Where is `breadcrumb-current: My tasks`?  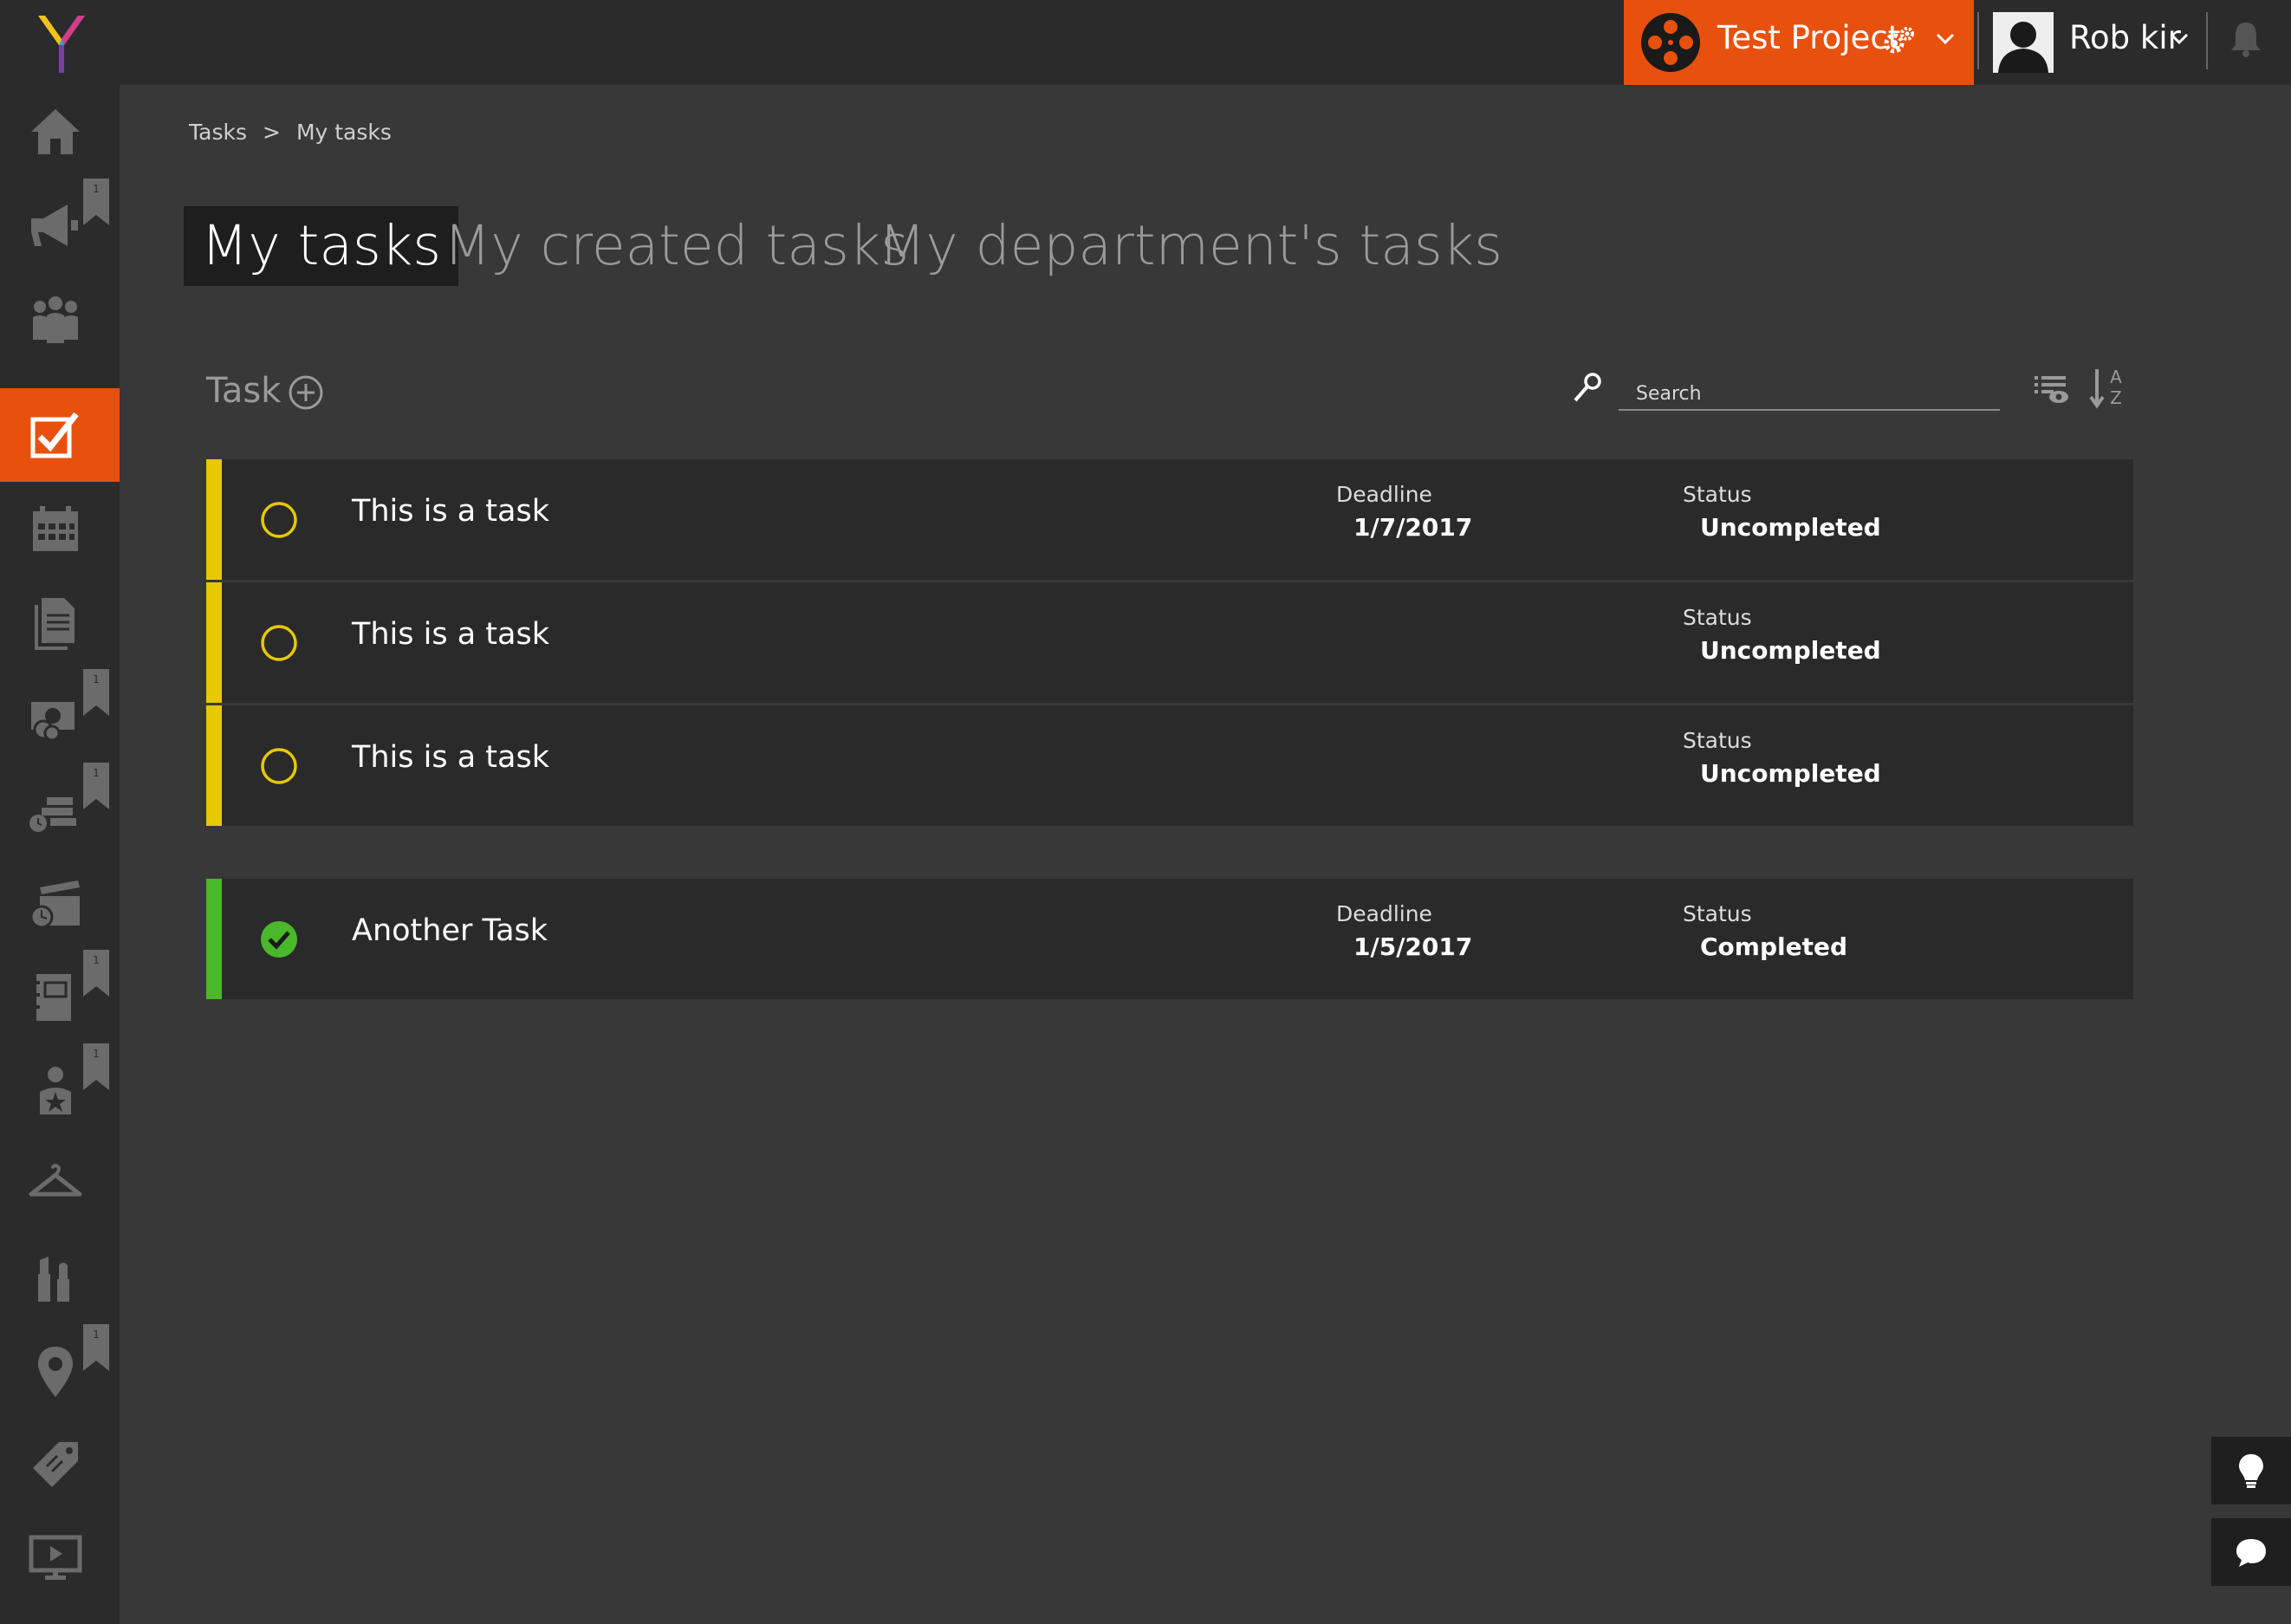 breadcrumb-current: My tasks is located at coordinates (344, 132).